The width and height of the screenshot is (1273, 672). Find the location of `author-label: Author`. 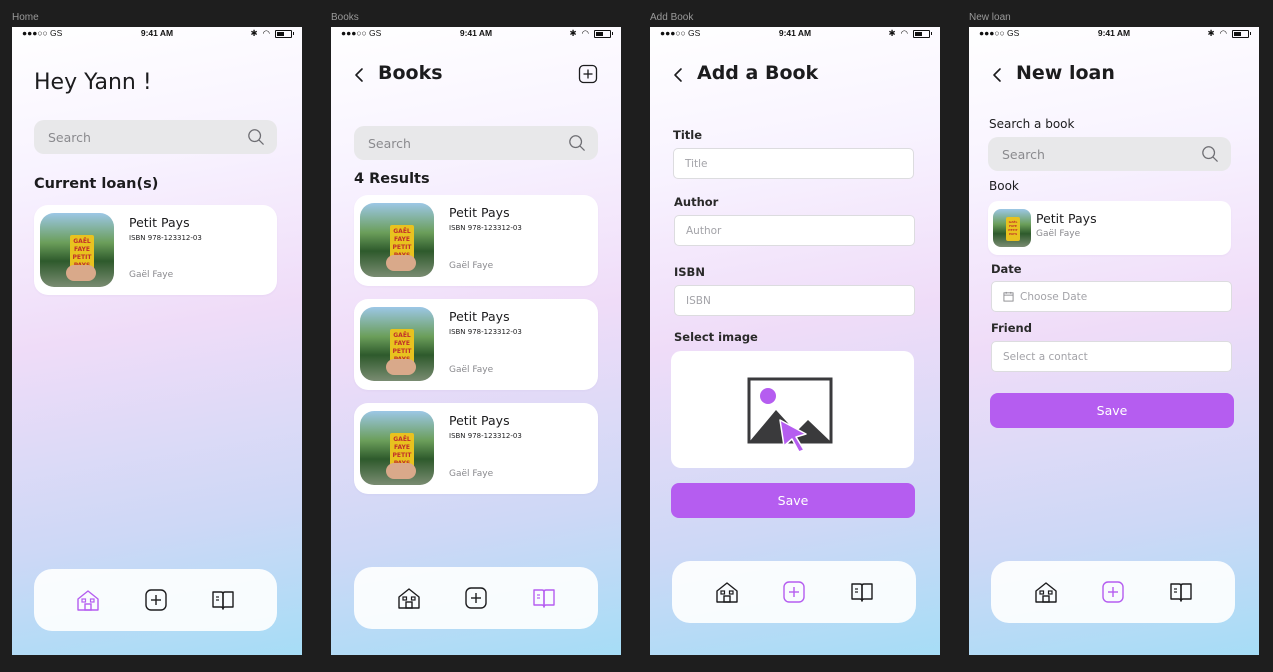

author-label: Author is located at coordinates (696, 202).